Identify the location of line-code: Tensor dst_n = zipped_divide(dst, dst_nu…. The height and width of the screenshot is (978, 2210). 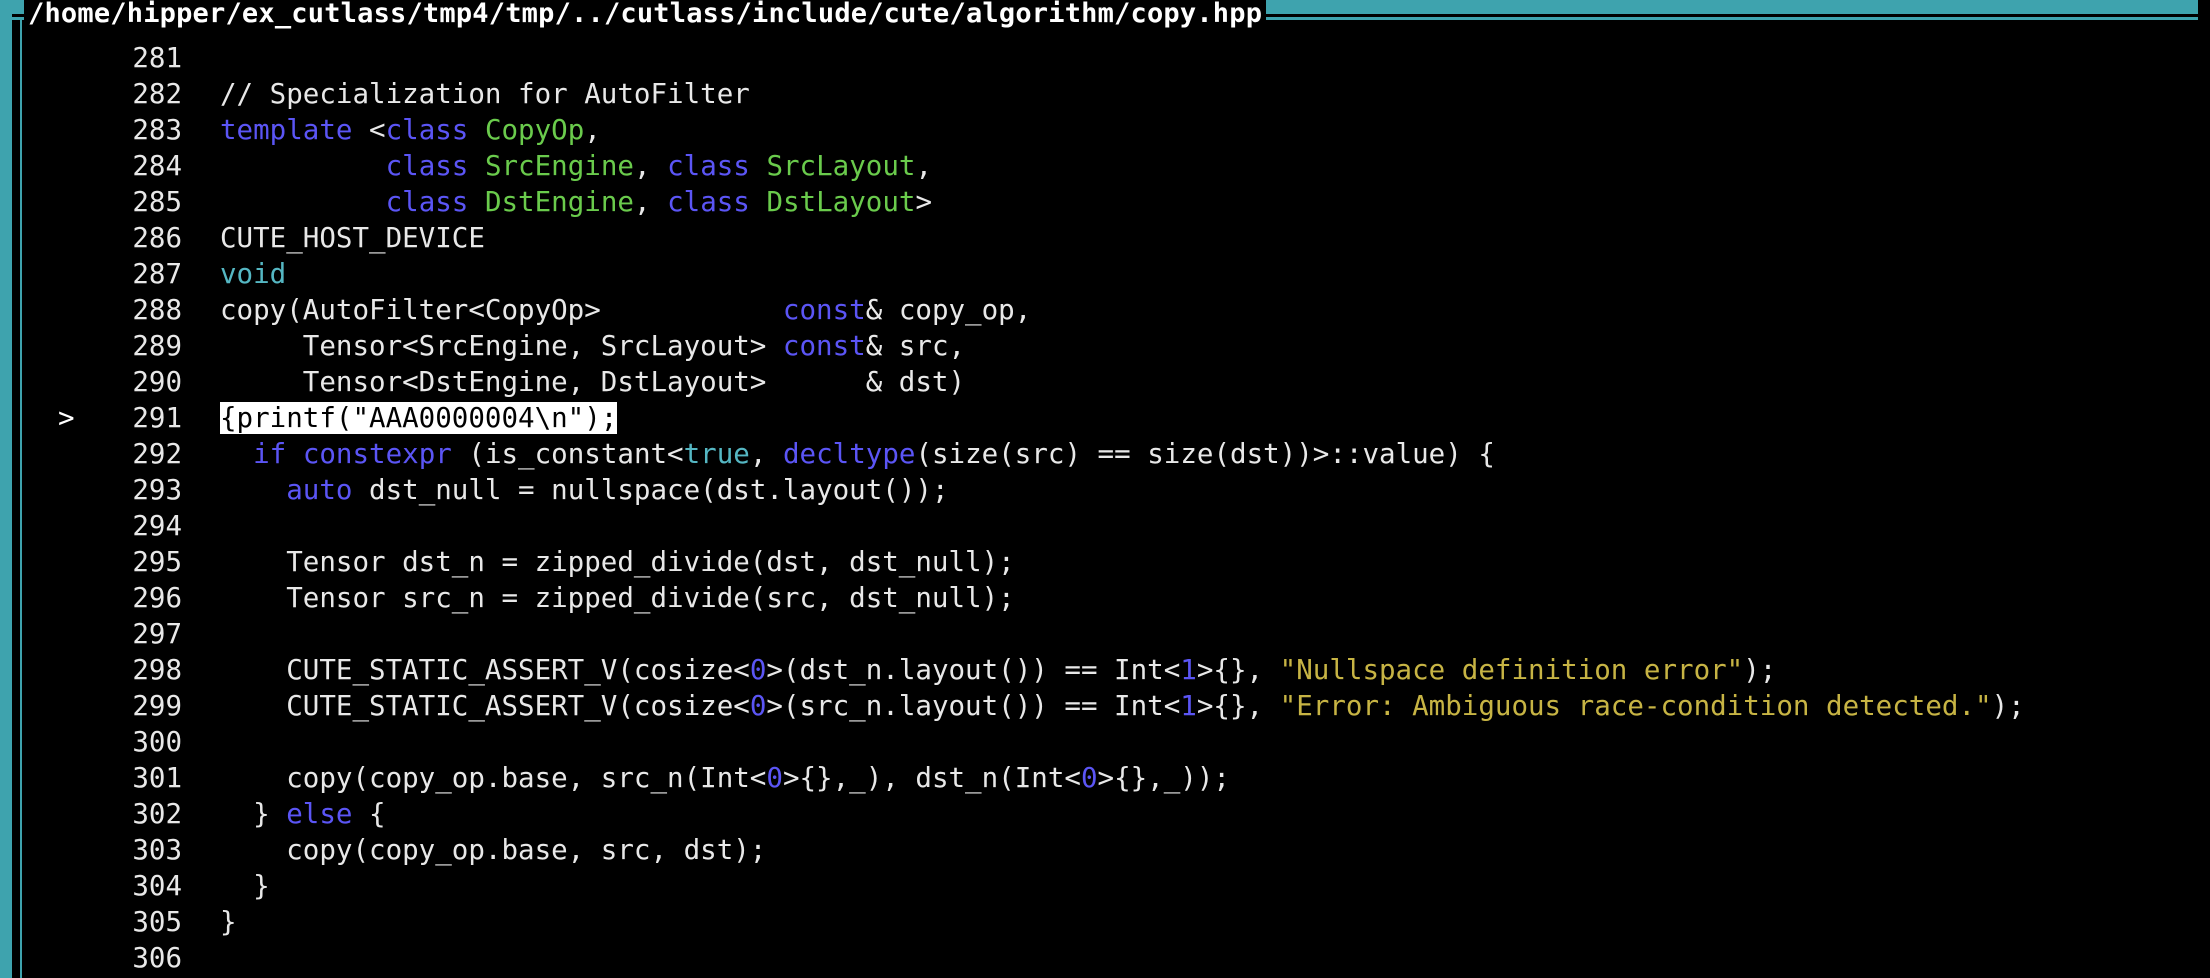
(617, 562).